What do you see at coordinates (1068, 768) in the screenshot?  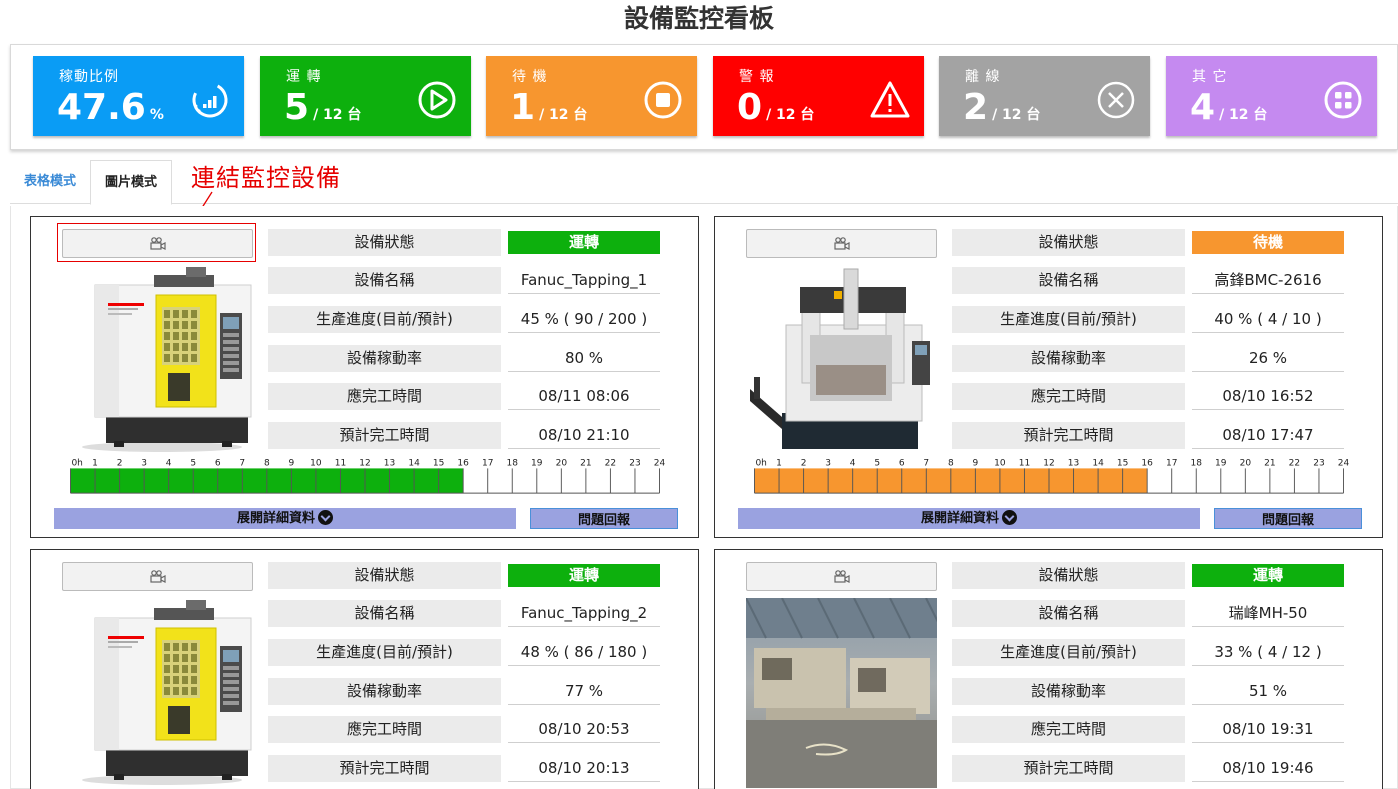 I see `eta-label: 預計完工時間` at bounding box center [1068, 768].